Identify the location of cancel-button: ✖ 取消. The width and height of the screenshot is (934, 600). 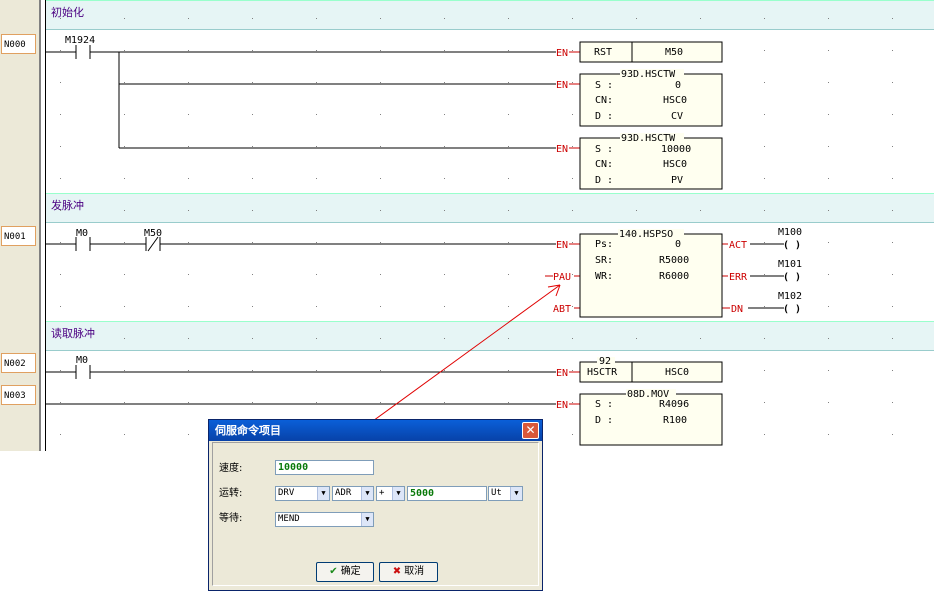
(408, 572).